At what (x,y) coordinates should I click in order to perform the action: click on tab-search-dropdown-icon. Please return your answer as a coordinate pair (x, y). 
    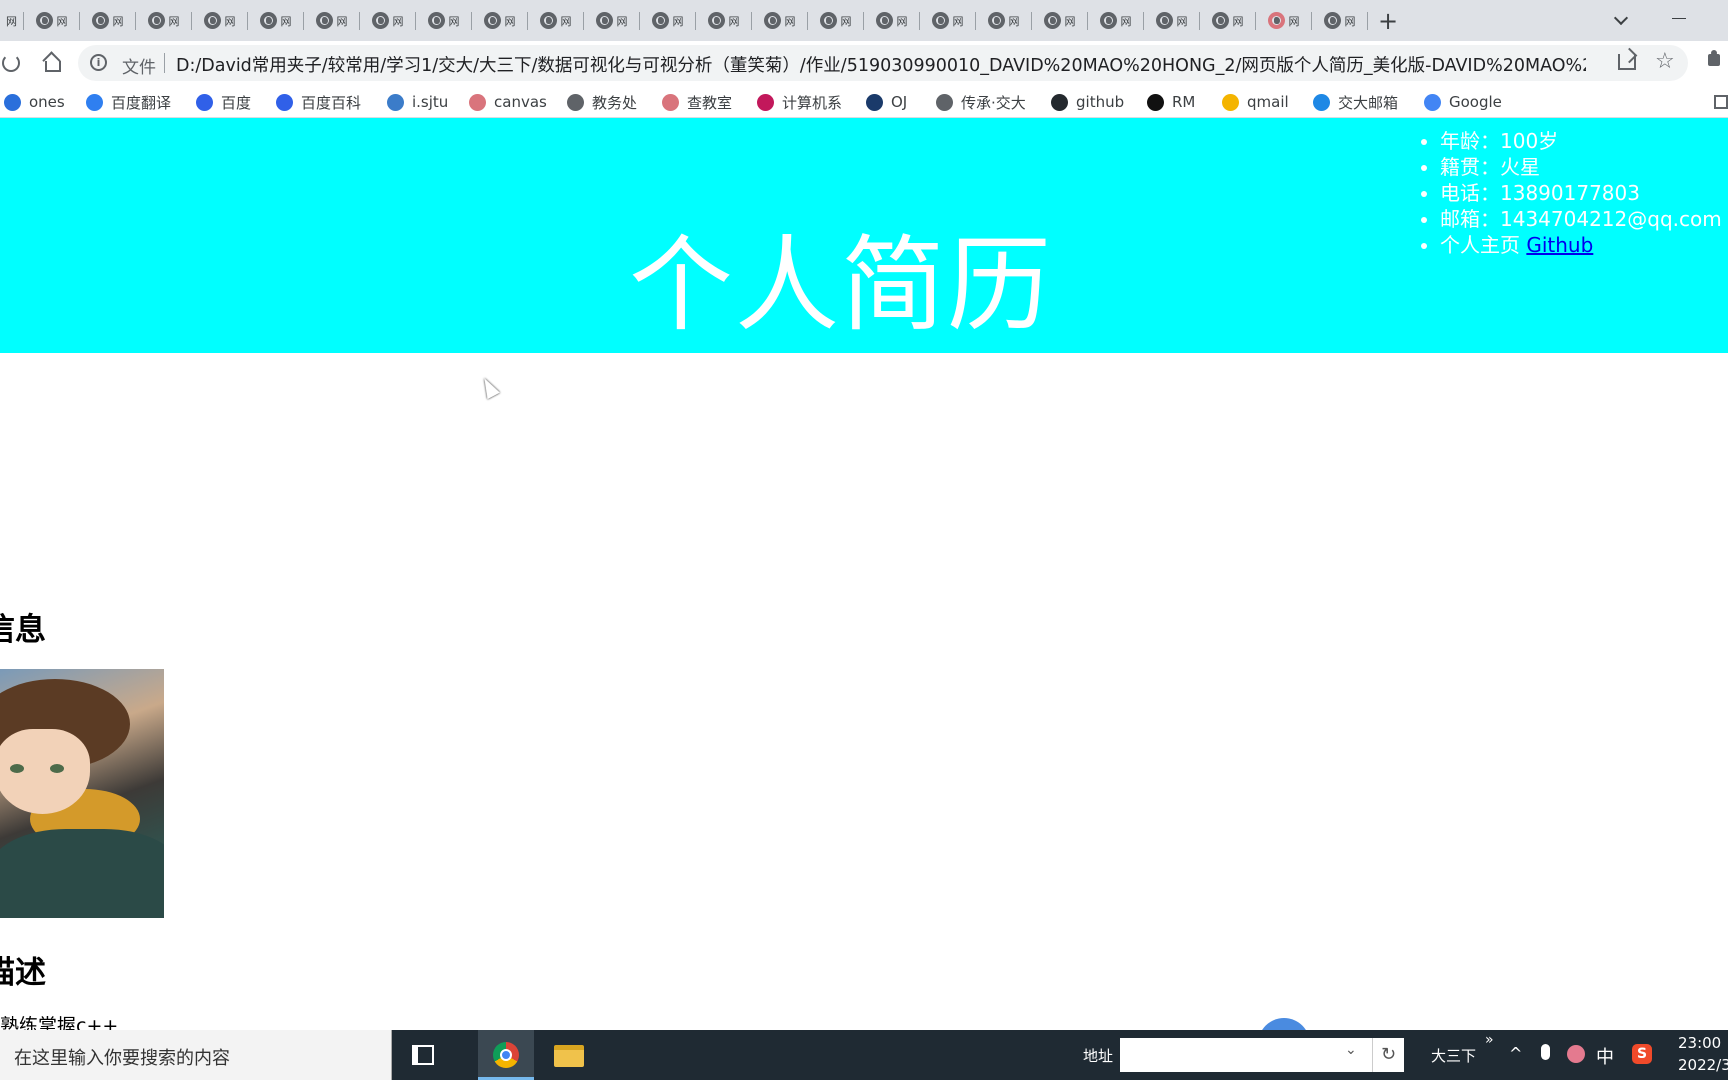
    Looking at the image, I should click on (1622, 20).